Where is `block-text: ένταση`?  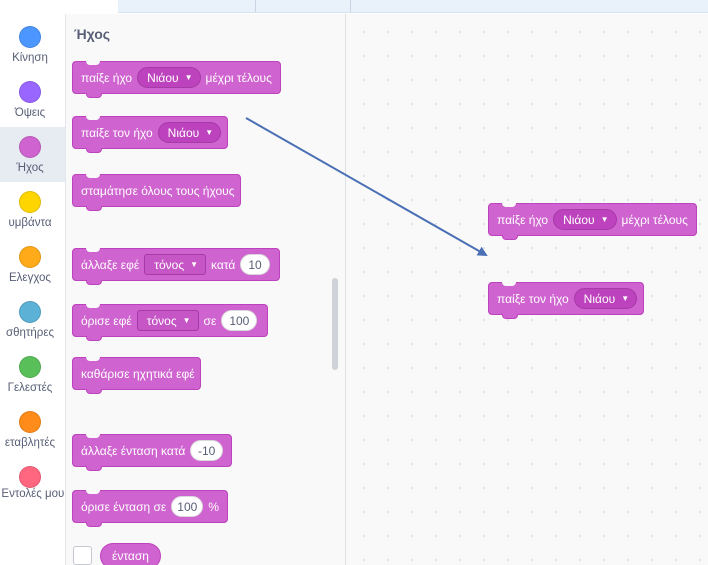
block-text: ένταση is located at coordinates (130, 556).